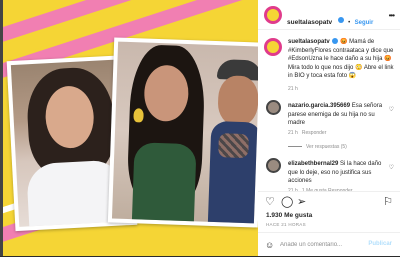 This screenshot has width=400, height=257. What do you see at coordinates (269, 245) in the screenshot?
I see `emoji-icon: ☺` at bounding box center [269, 245].